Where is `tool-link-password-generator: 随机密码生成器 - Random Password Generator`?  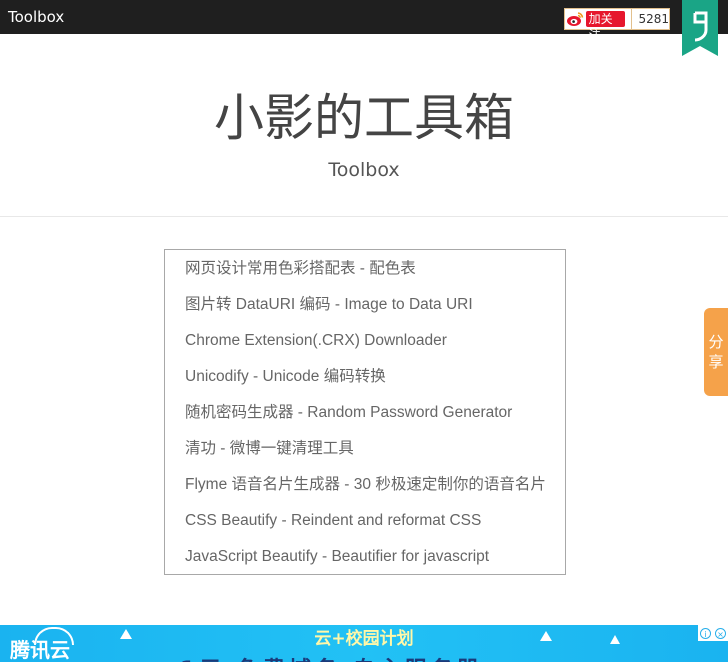 tool-link-password-generator: 随机密码生成器 - Random Password Generator is located at coordinates (348, 413).